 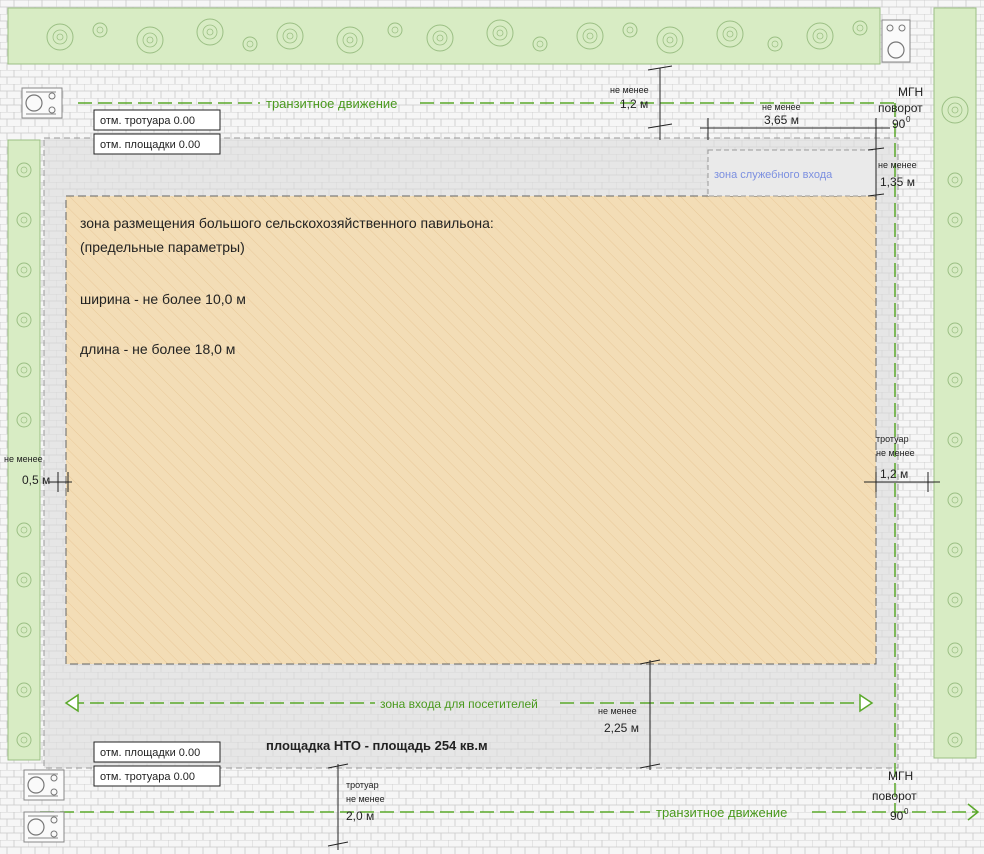 I want to click on top-greenery, so click(x=444, y=36).